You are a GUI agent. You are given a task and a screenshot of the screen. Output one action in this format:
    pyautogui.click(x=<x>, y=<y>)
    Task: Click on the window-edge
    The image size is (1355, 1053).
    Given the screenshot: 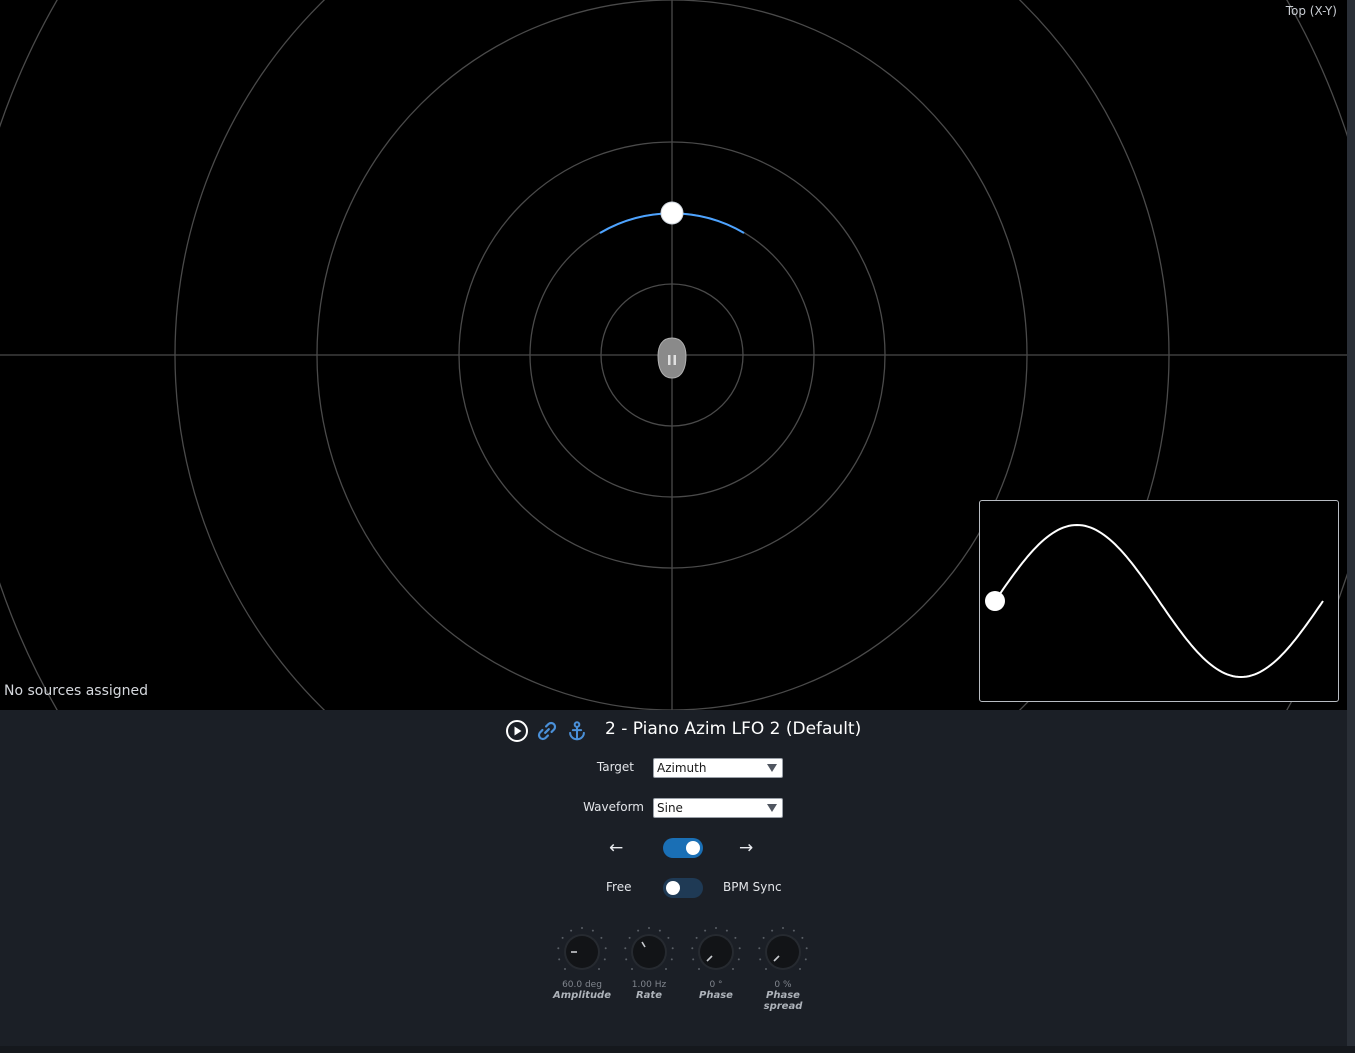 What is the action you would take?
    pyautogui.click(x=1351, y=526)
    